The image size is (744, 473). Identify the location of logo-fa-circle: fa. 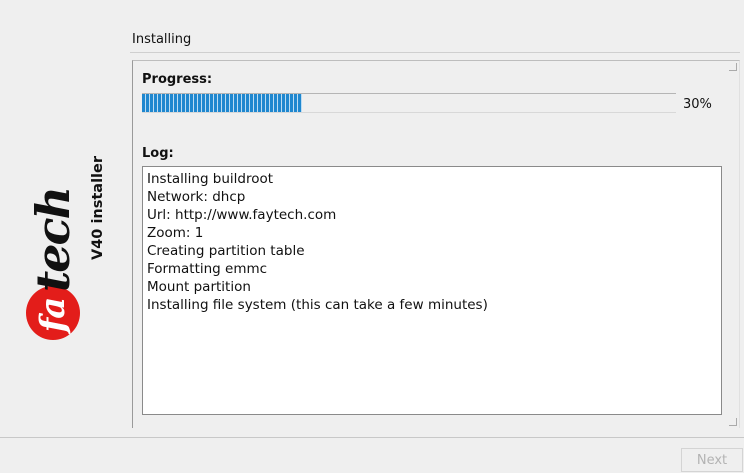
(53, 313).